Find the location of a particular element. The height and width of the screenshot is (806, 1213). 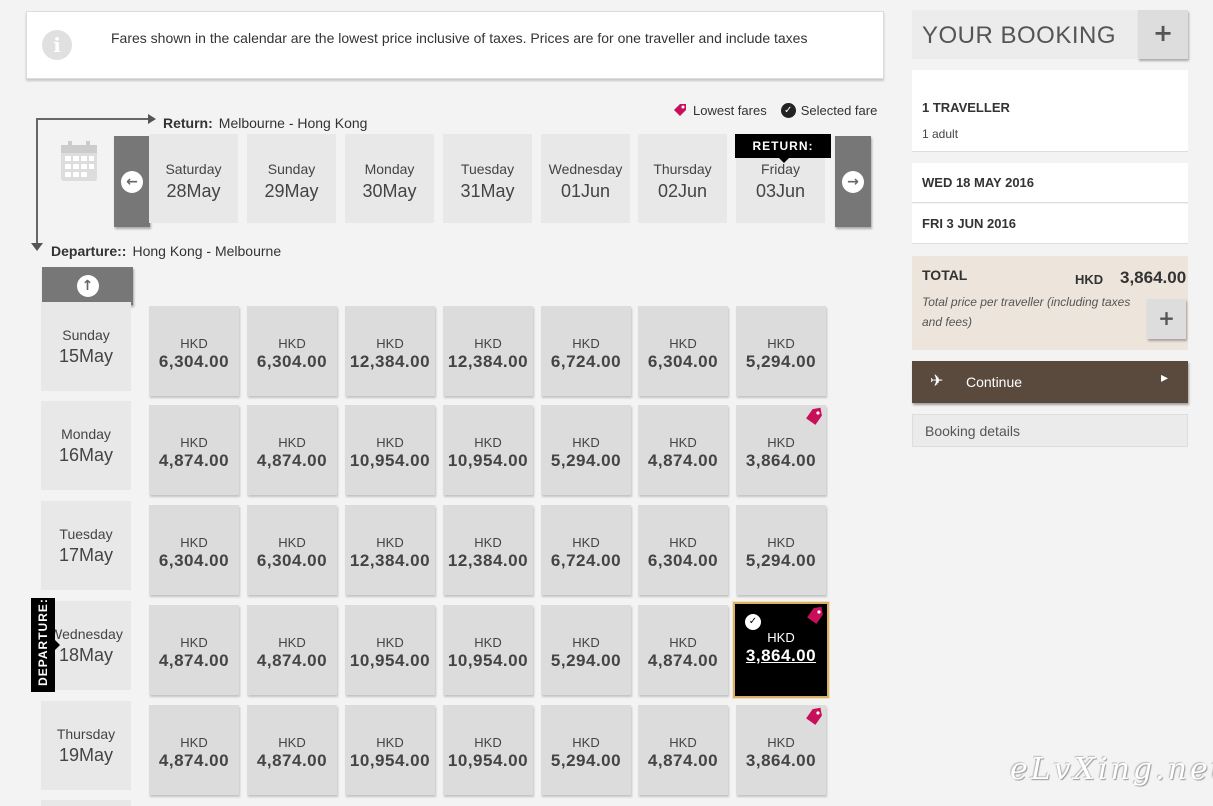

departure-date-row: Monday 16May is located at coordinates (86, 445).